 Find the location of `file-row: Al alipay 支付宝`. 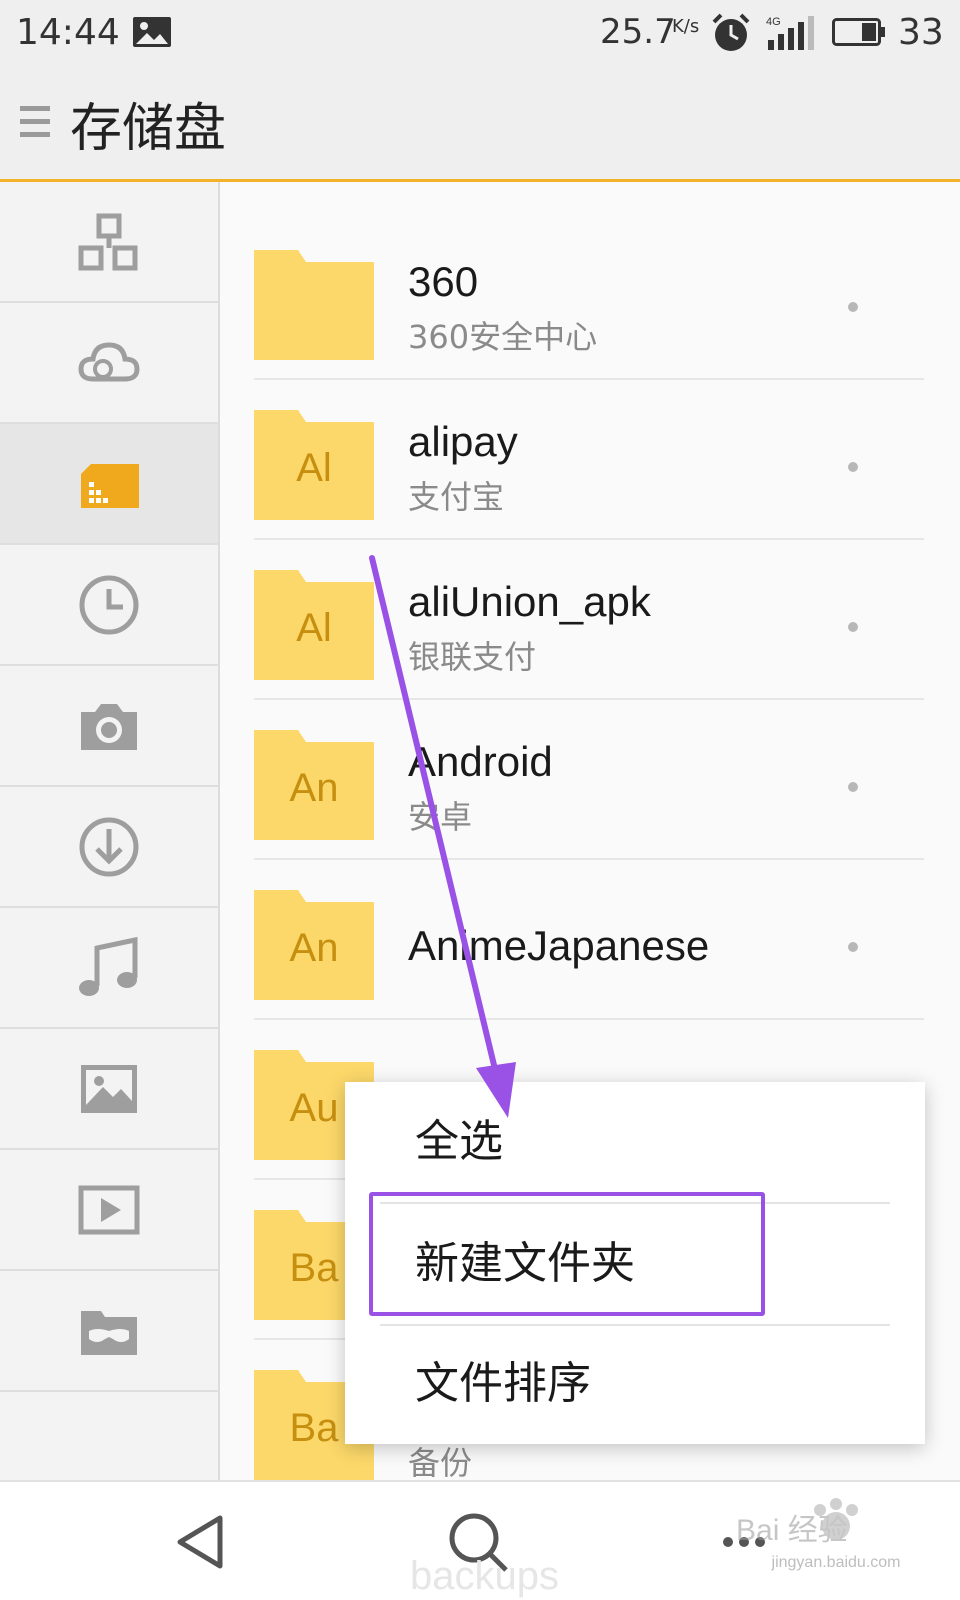

file-row: Al alipay 支付宝 is located at coordinates (589, 460).